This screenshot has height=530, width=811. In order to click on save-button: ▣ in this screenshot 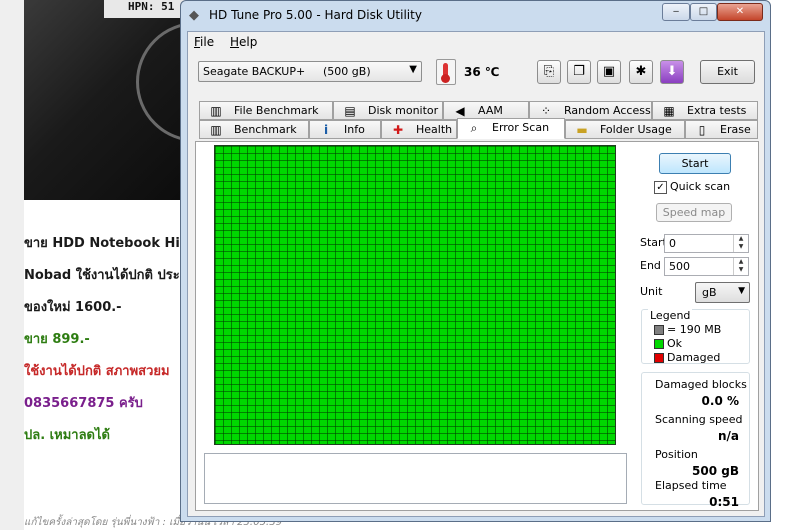, I will do `click(609, 72)`.